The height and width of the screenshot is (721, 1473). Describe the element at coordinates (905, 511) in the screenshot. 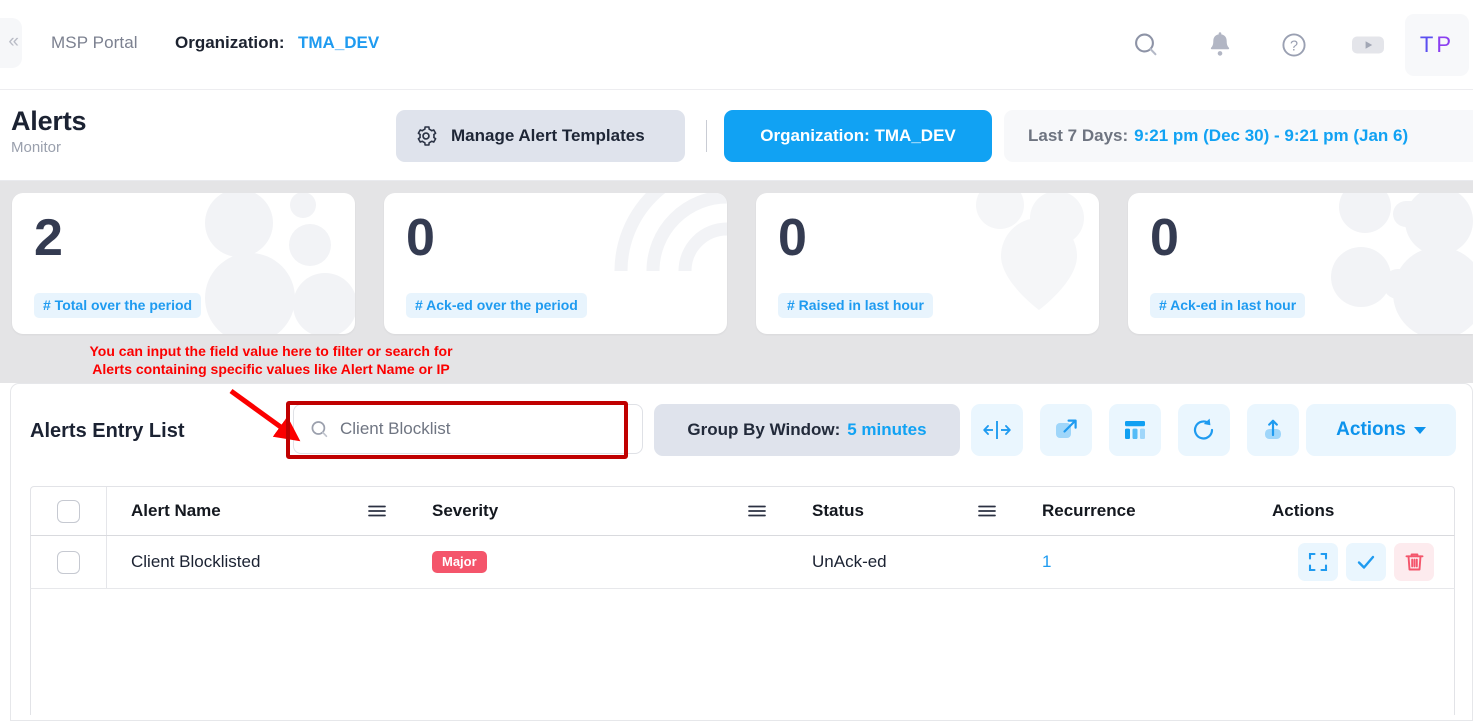

I see `column-header-status: Status` at that location.